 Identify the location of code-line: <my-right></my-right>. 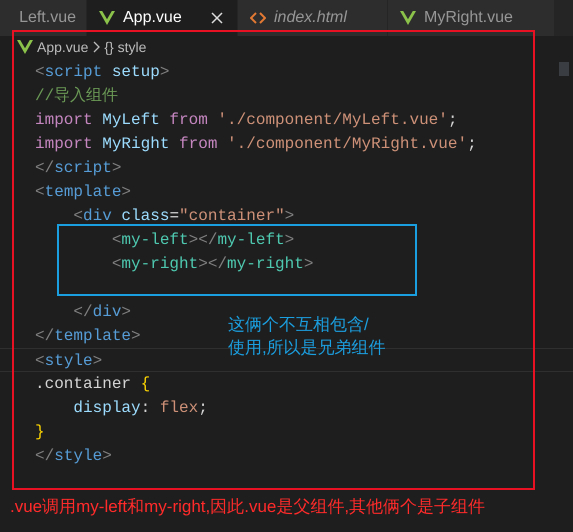
(212, 264).